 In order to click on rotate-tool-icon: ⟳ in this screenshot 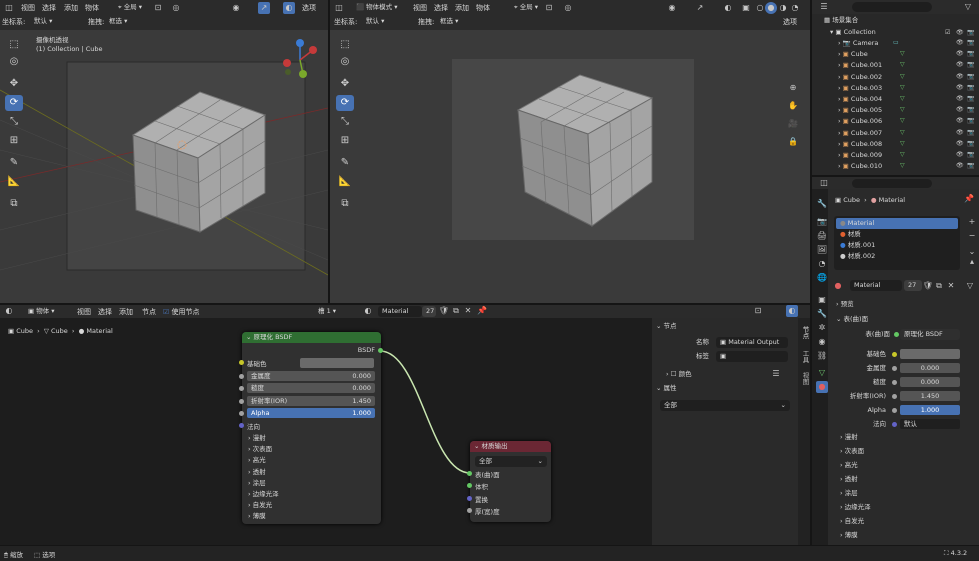, I will do `click(14, 103)`.